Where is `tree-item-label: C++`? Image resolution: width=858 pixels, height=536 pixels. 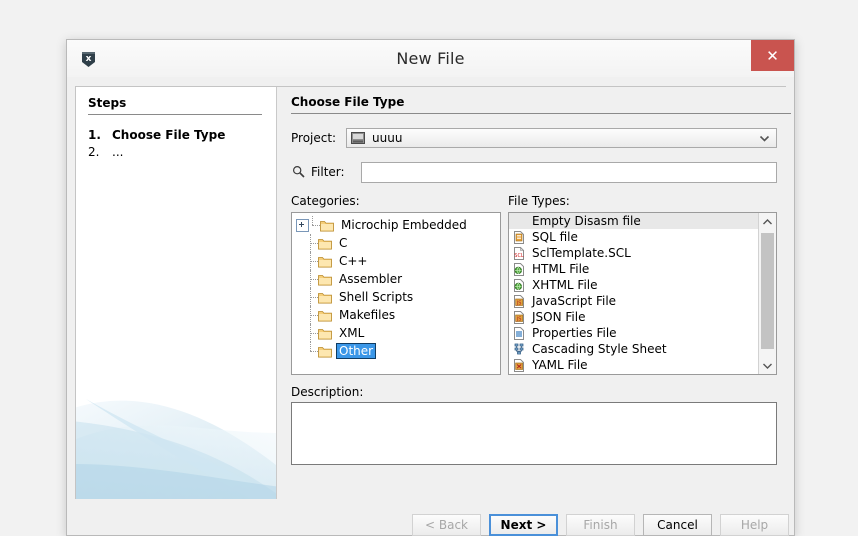 tree-item-label: C++ is located at coordinates (353, 261).